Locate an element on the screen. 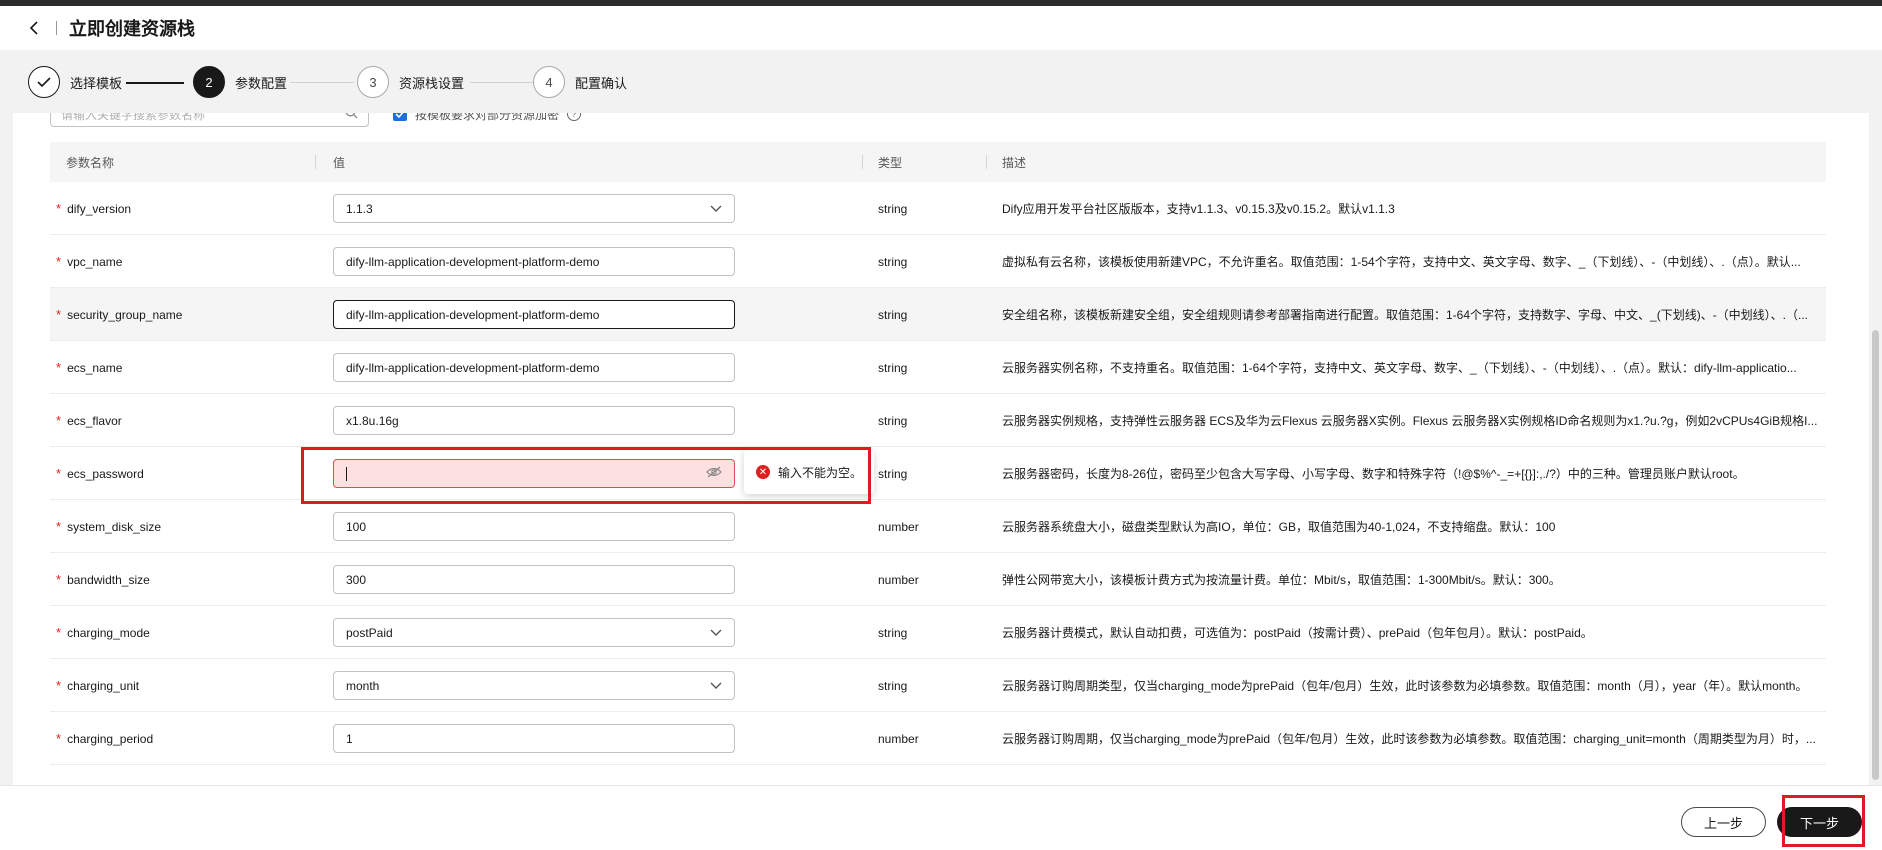 This screenshot has height=850, width=1882. prev-step-button: 上一步 is located at coordinates (1723, 822).